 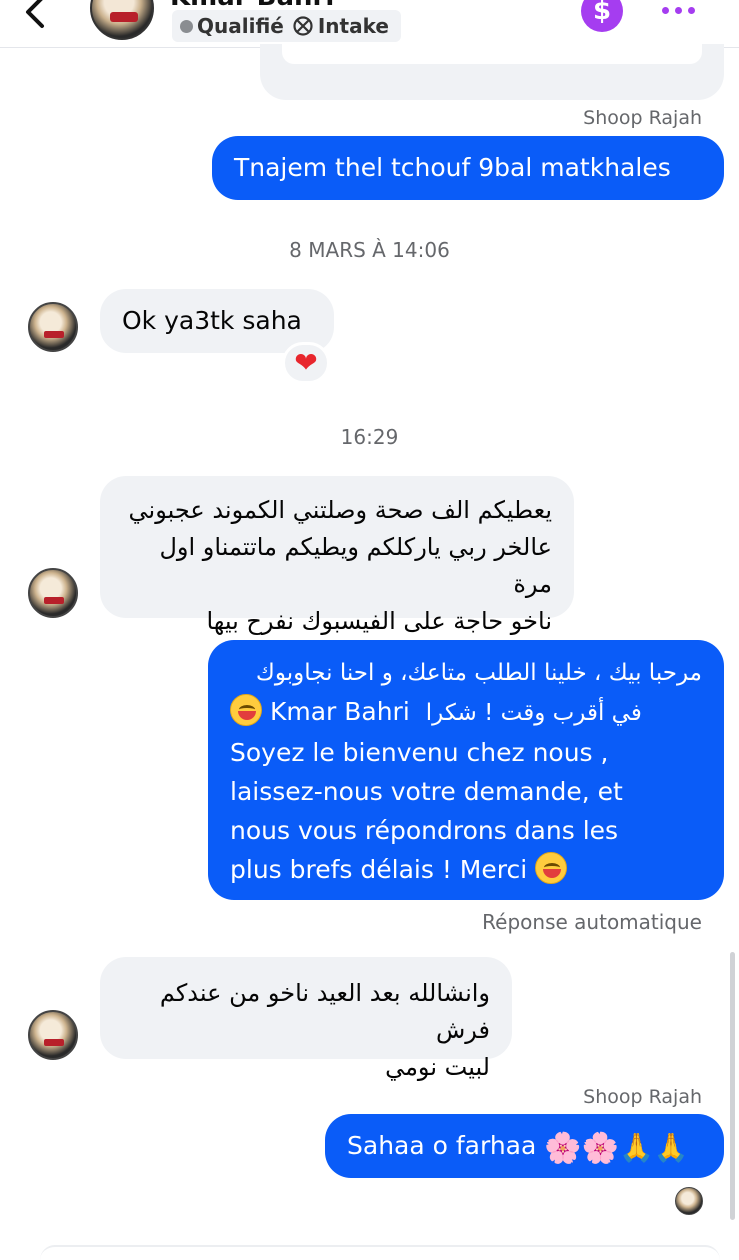 What do you see at coordinates (732, 1086) in the screenshot?
I see `scrollbar` at bounding box center [732, 1086].